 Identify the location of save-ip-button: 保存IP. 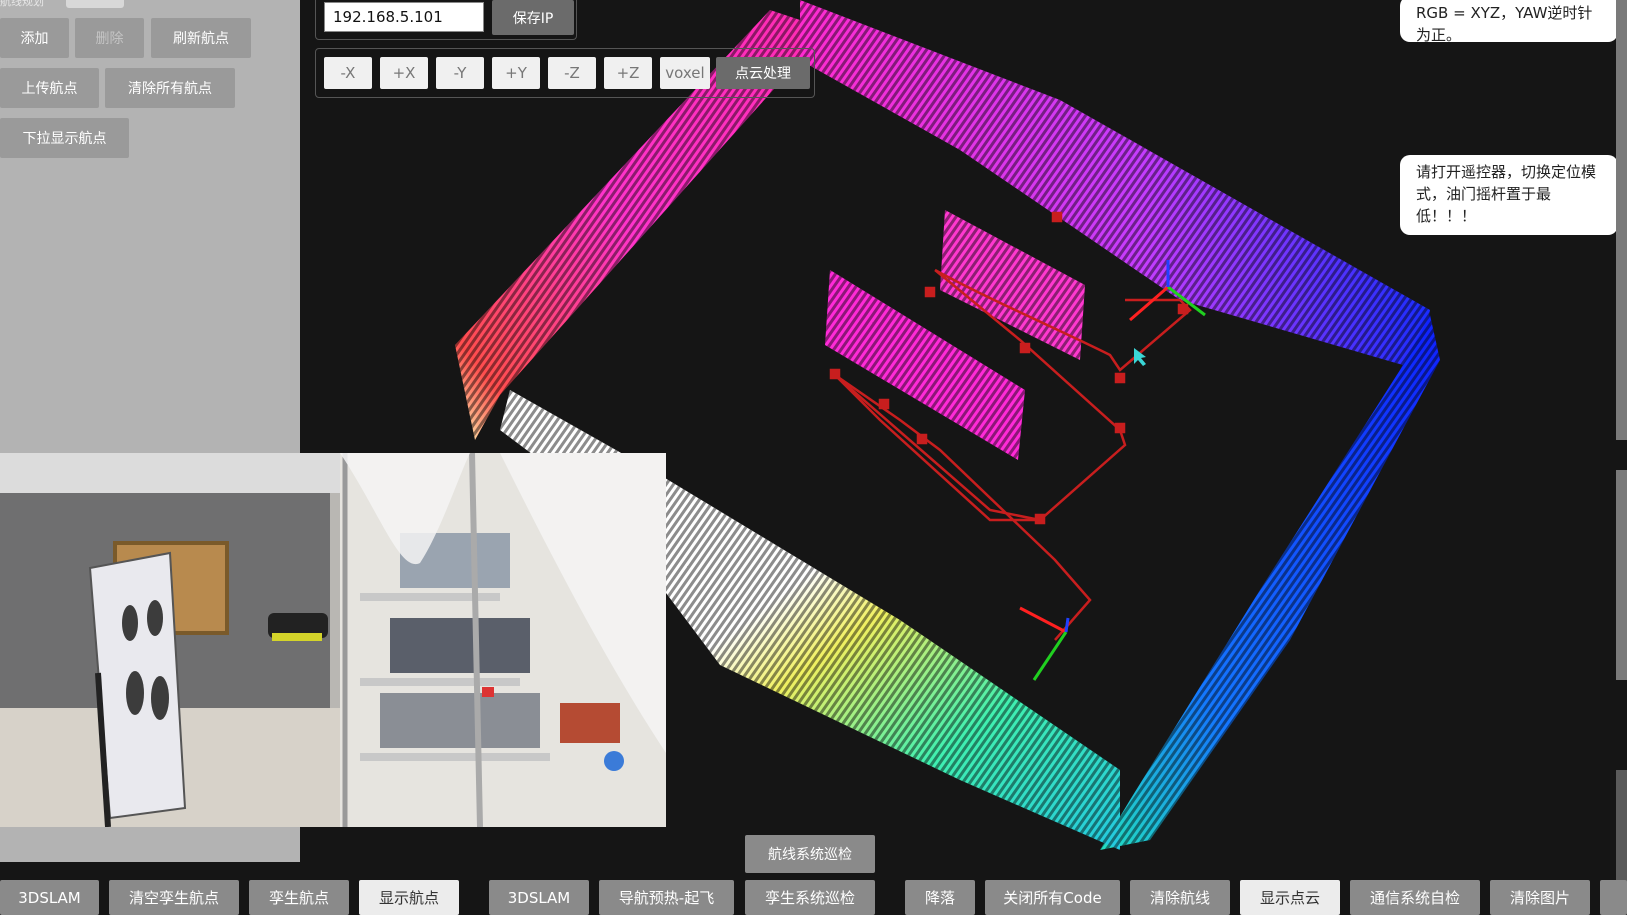
(533, 17).